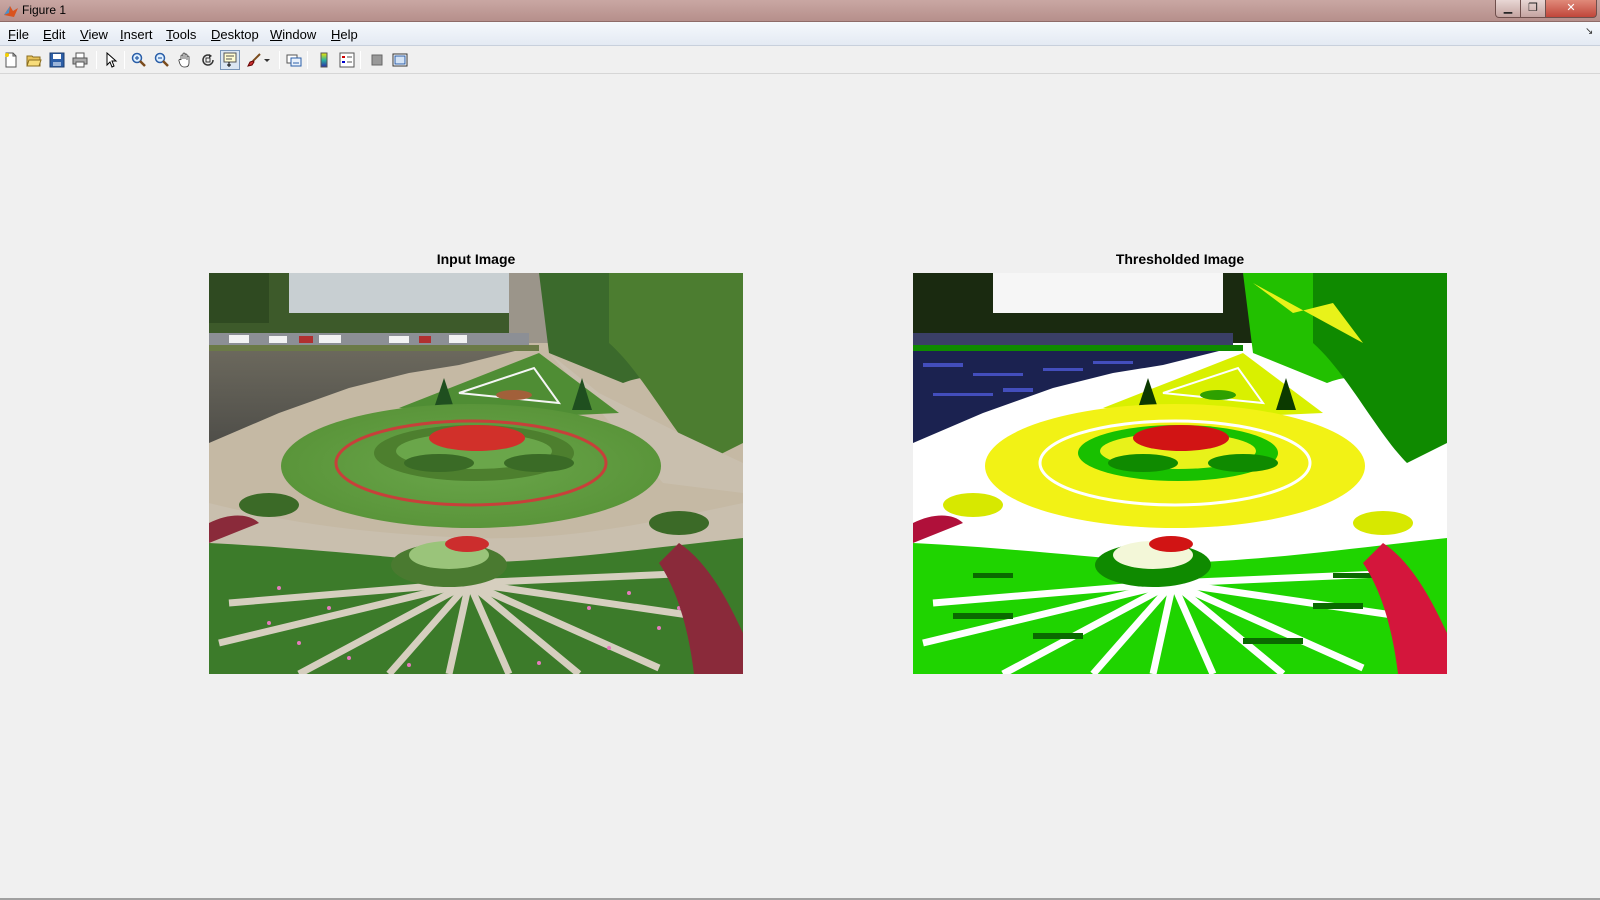  I want to click on input-image-title: Input Image, so click(476, 259).